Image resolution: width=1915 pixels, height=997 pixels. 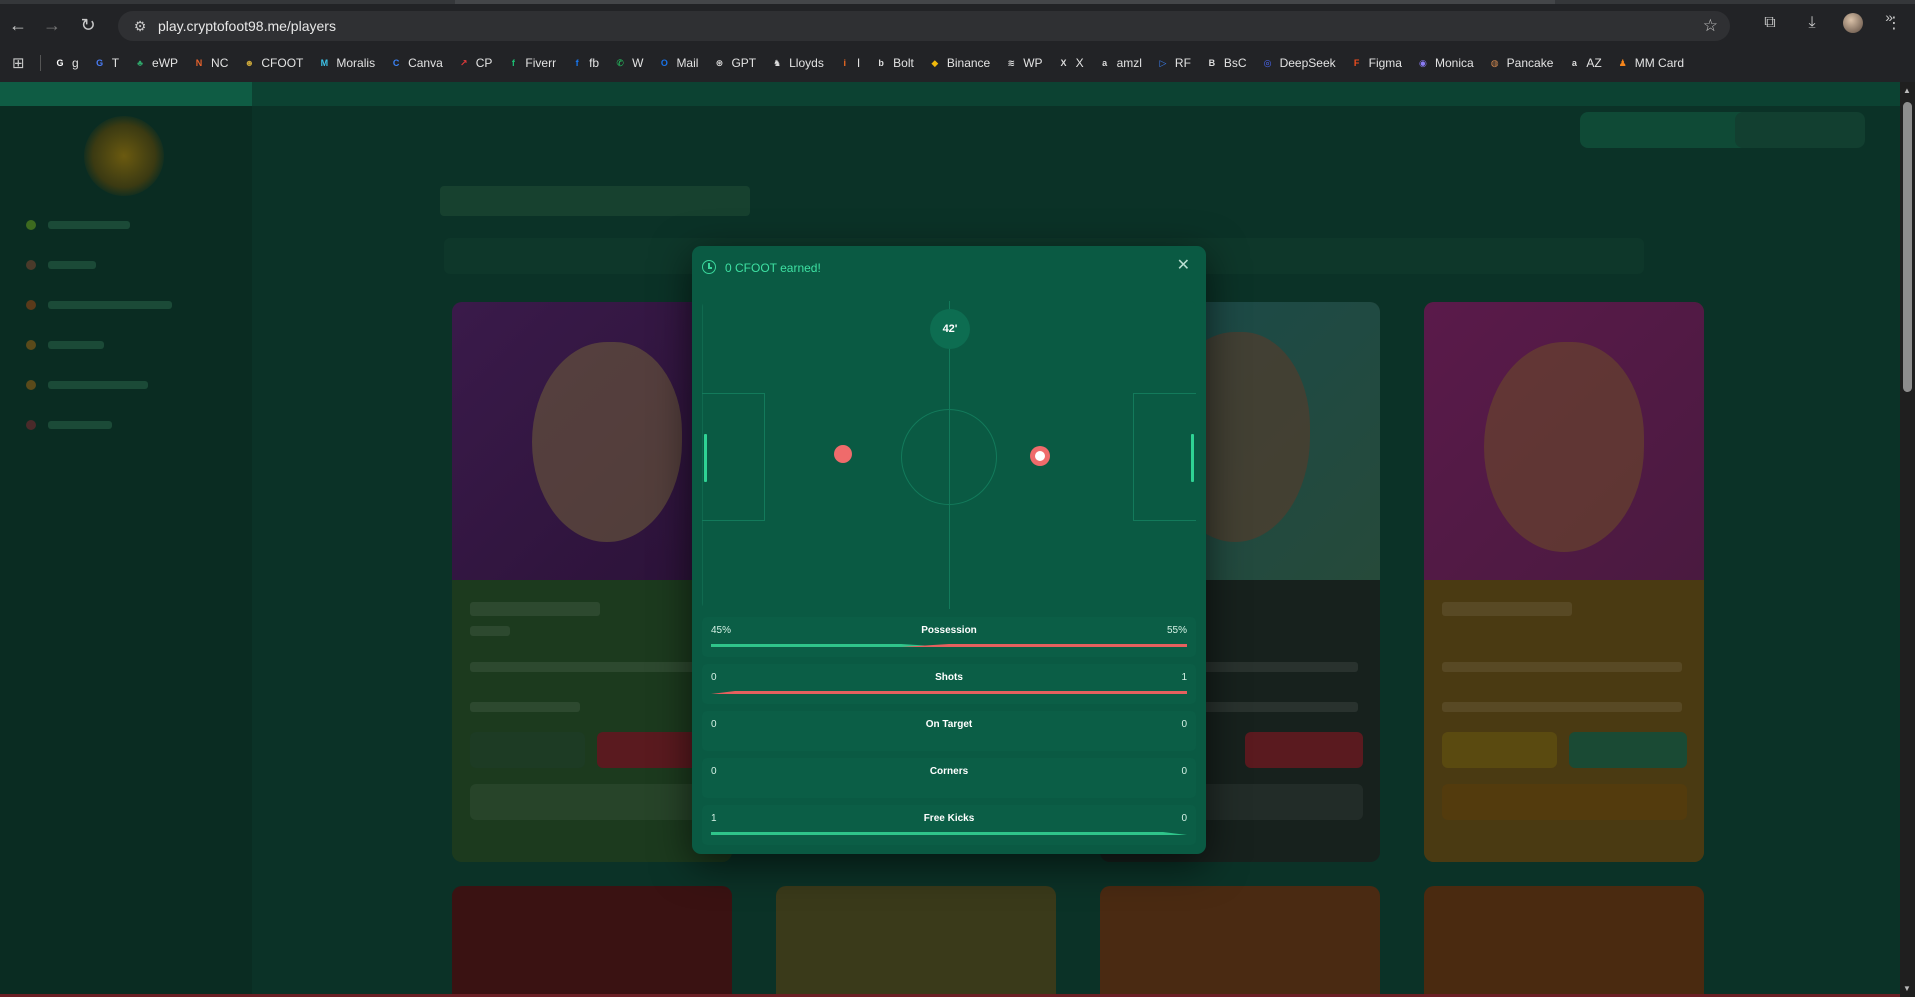 What do you see at coordinates (949, 818) in the screenshot?
I see `stat-name: Free Kicks` at bounding box center [949, 818].